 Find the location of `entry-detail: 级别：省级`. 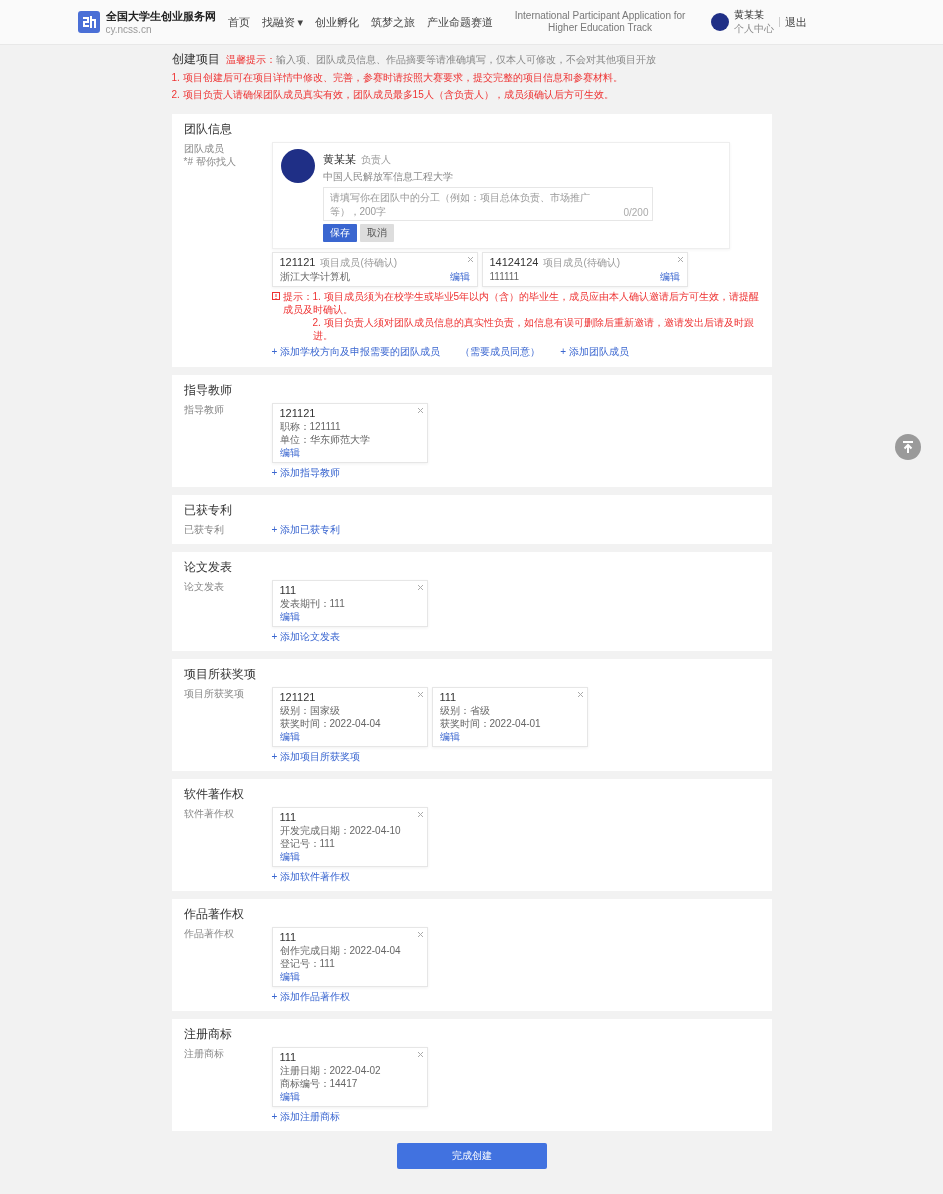

entry-detail: 级别：省级 is located at coordinates (464, 710).